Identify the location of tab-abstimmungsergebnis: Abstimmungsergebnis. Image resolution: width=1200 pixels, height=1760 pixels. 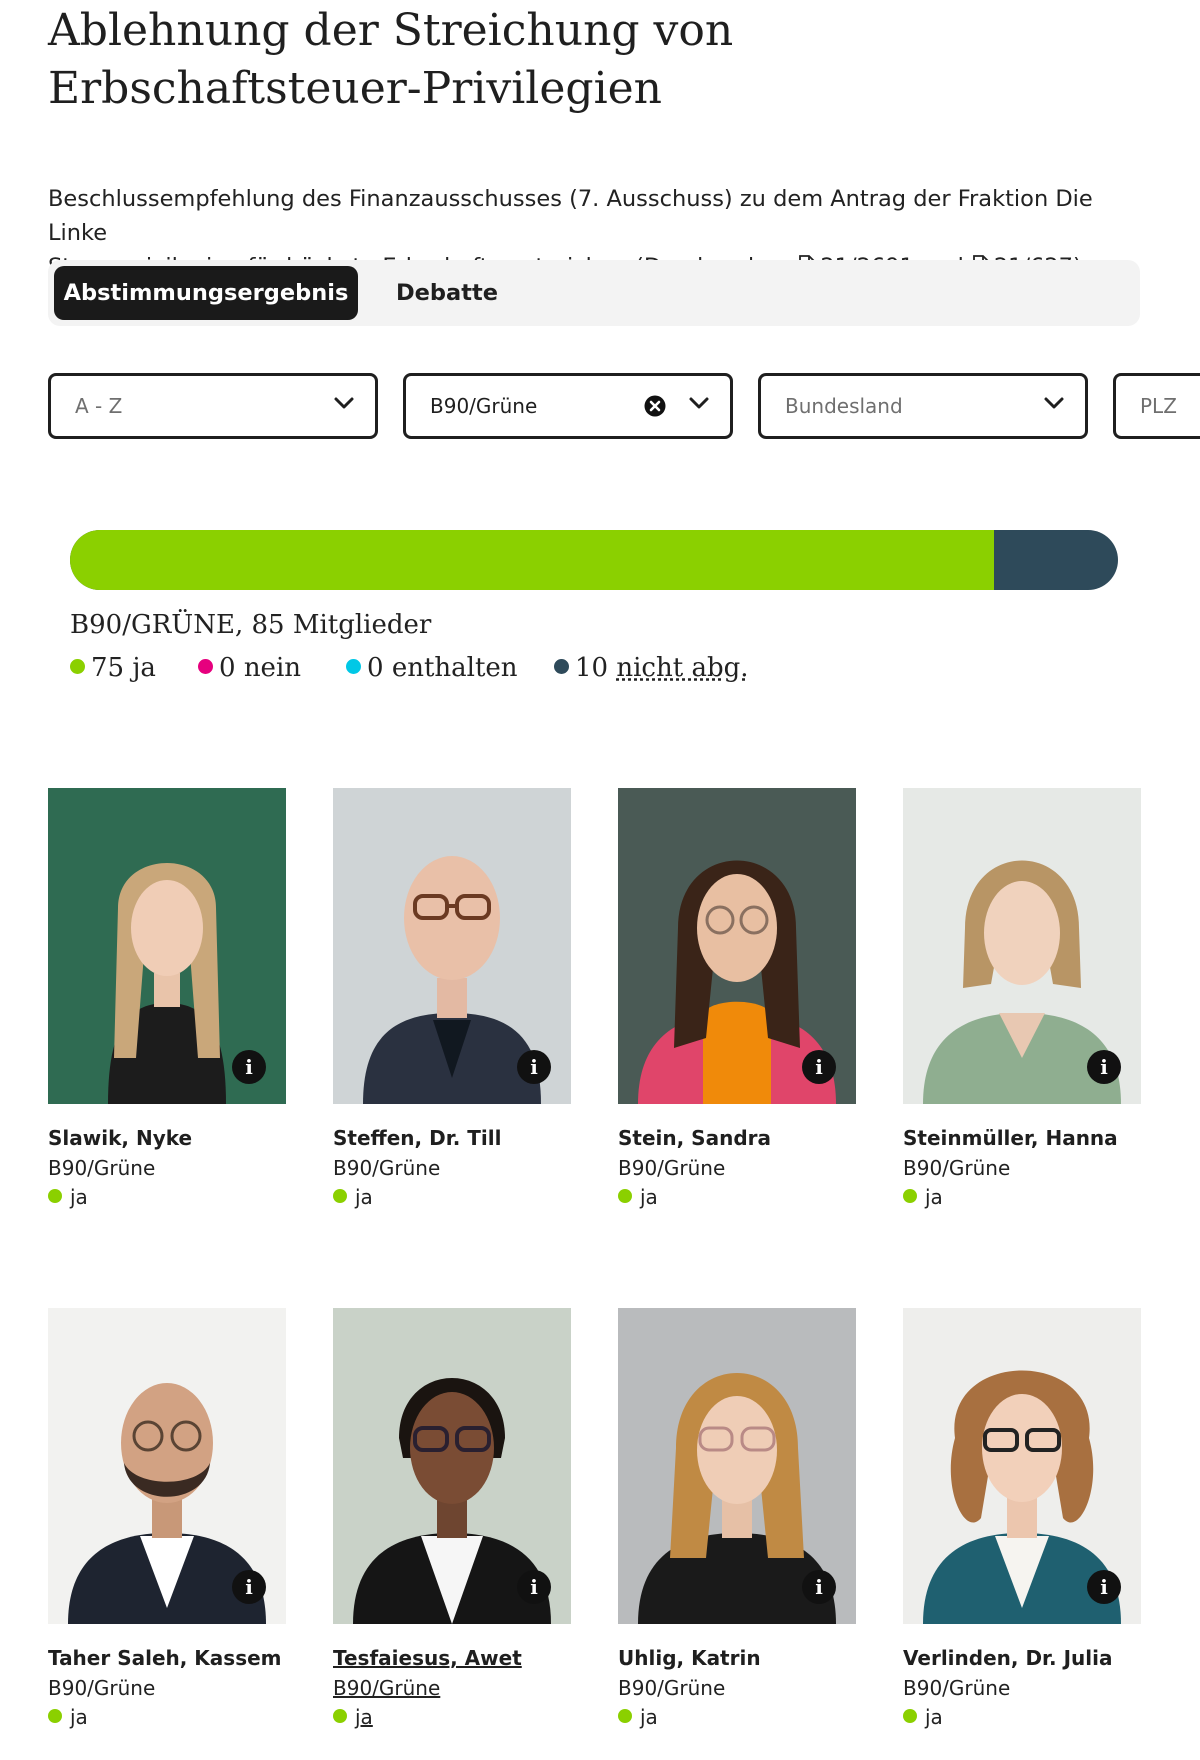
(206, 293).